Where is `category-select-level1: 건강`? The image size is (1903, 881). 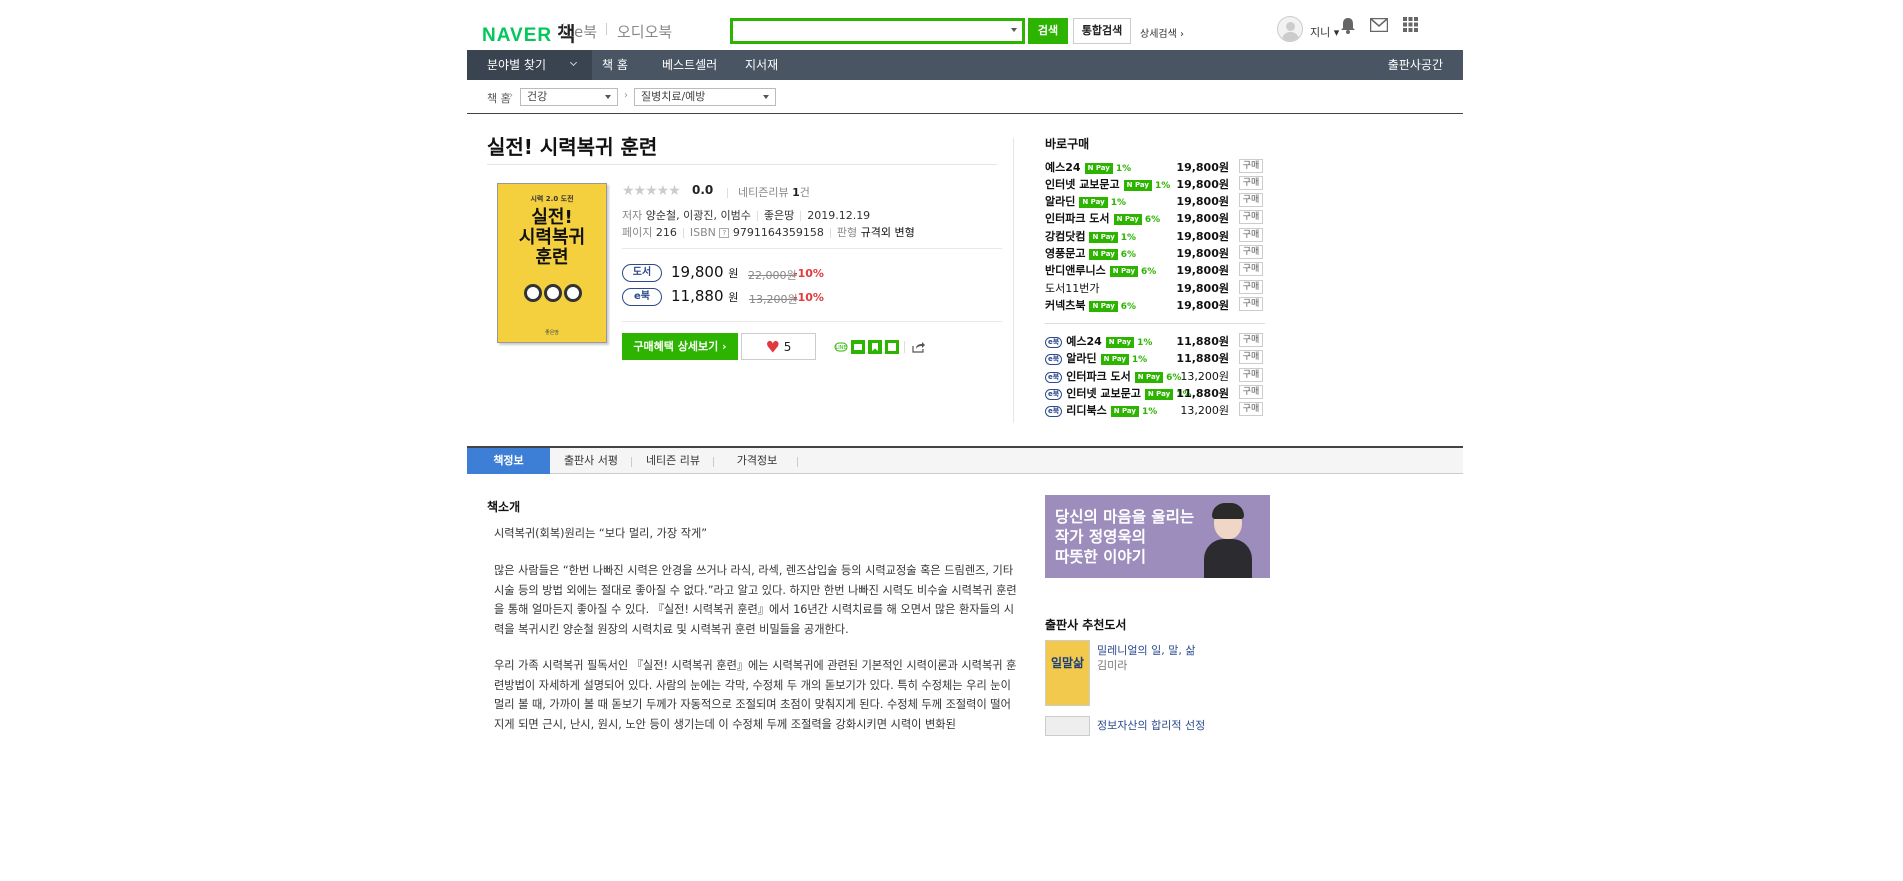
category-select-level1: 건강 is located at coordinates (569, 97).